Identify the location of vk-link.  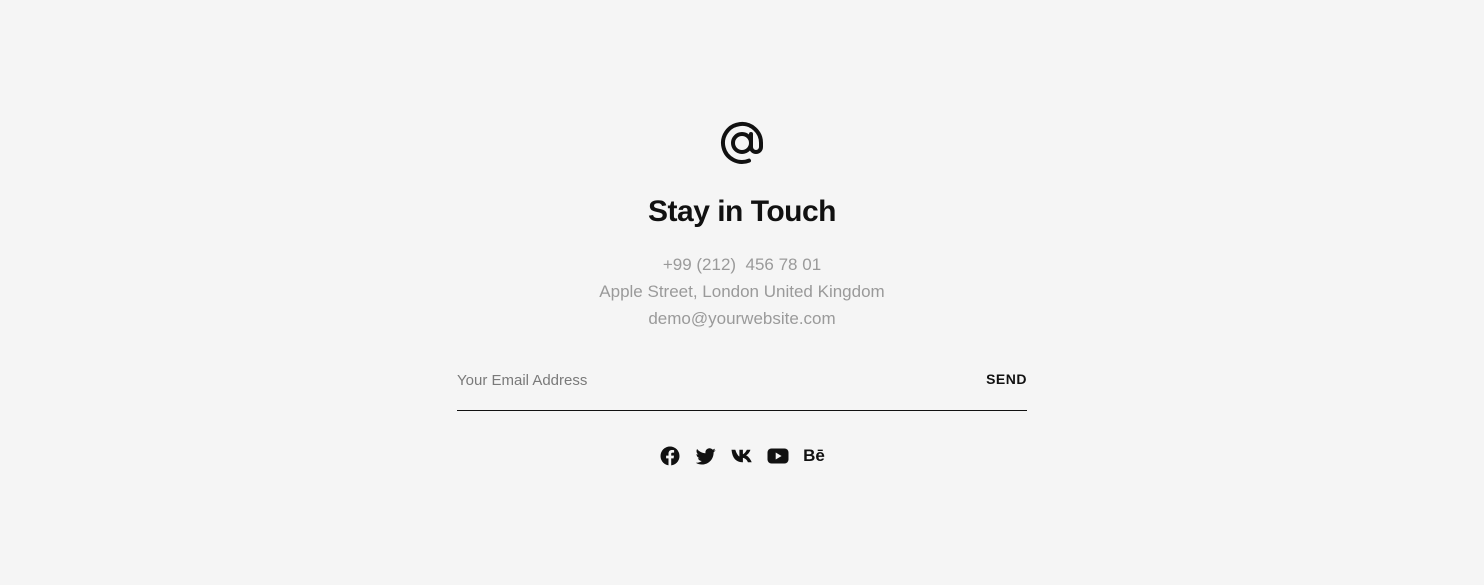
(742, 456).